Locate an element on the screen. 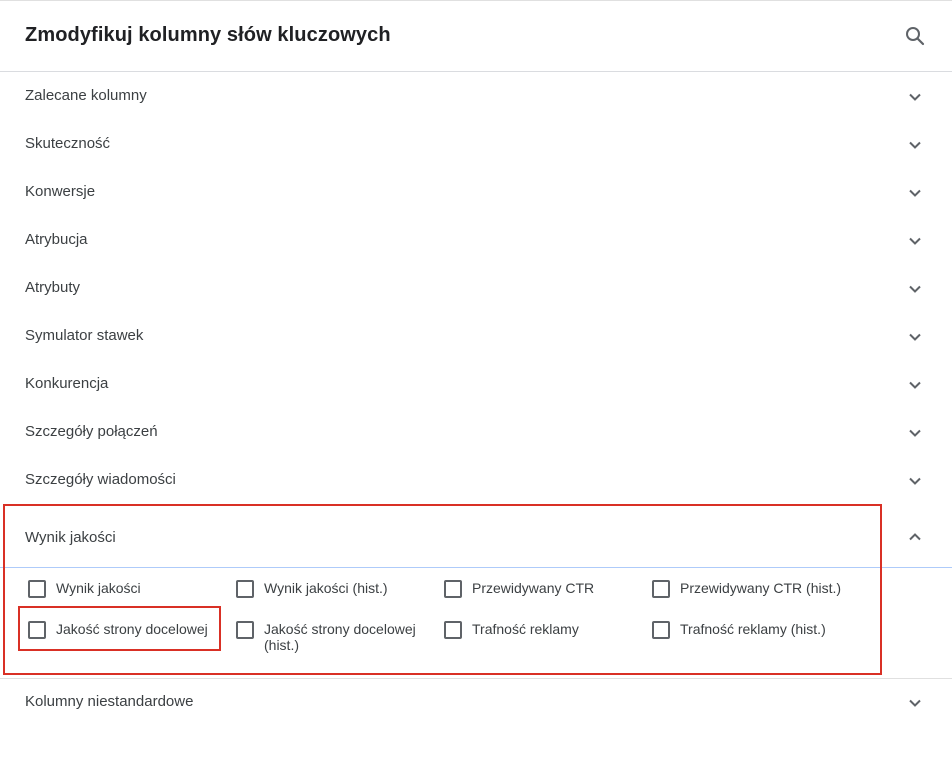 This screenshot has height=760, width=952. section-atrybuty: Atrybuty is located at coordinates (476, 288).